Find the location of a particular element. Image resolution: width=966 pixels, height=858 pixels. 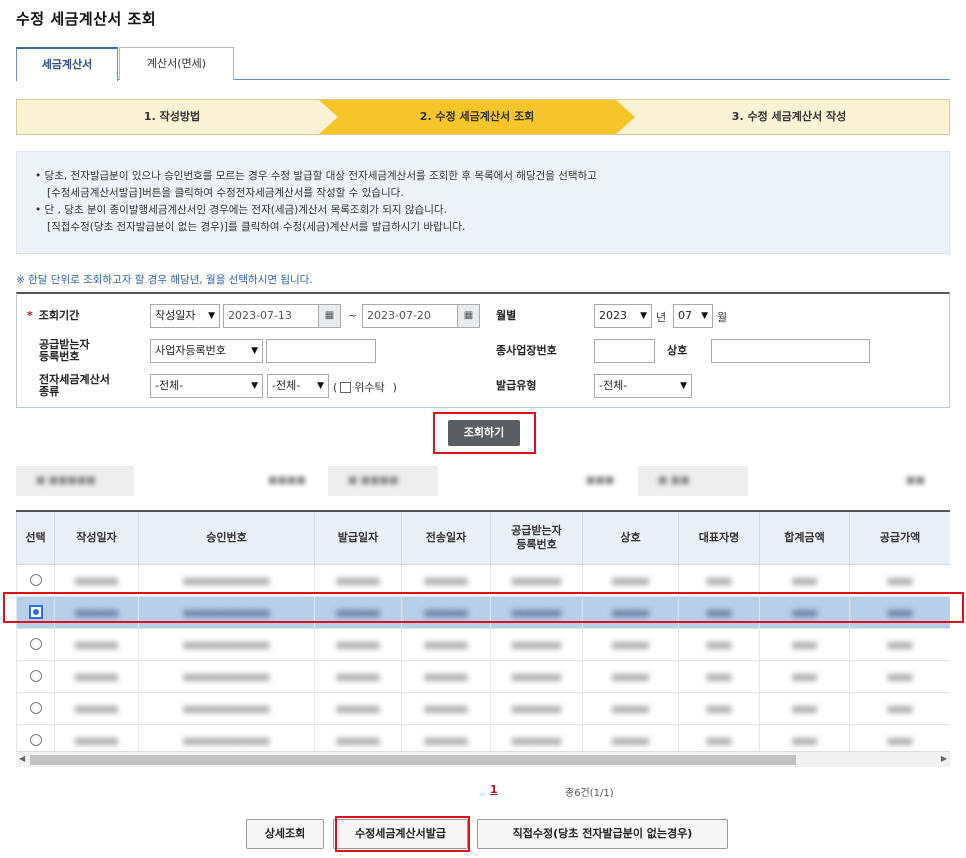

col-supply-amount: 공급가액 is located at coordinates (899, 538).